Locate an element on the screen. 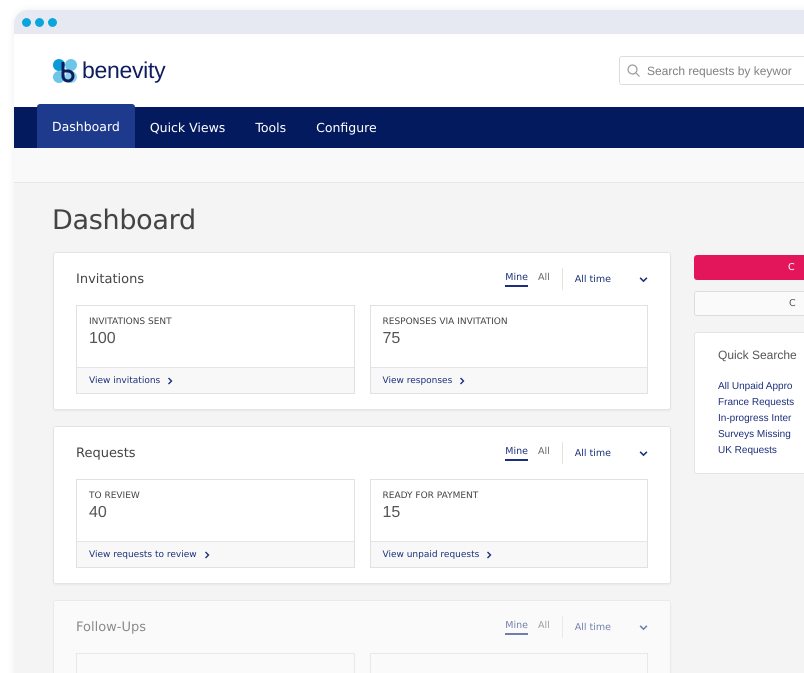  stat-link: View requests to review is located at coordinates (150, 555).